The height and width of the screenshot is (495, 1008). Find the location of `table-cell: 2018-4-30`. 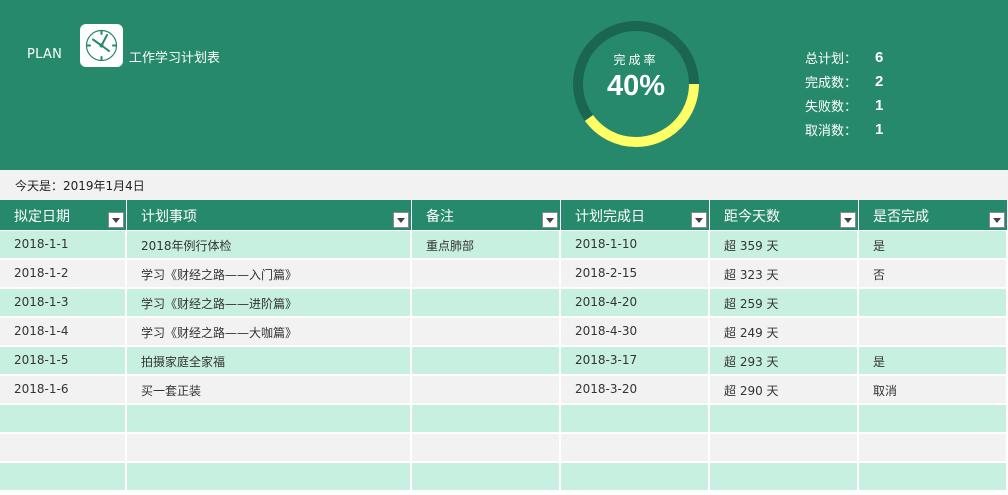

table-cell: 2018-4-30 is located at coordinates (635, 331).